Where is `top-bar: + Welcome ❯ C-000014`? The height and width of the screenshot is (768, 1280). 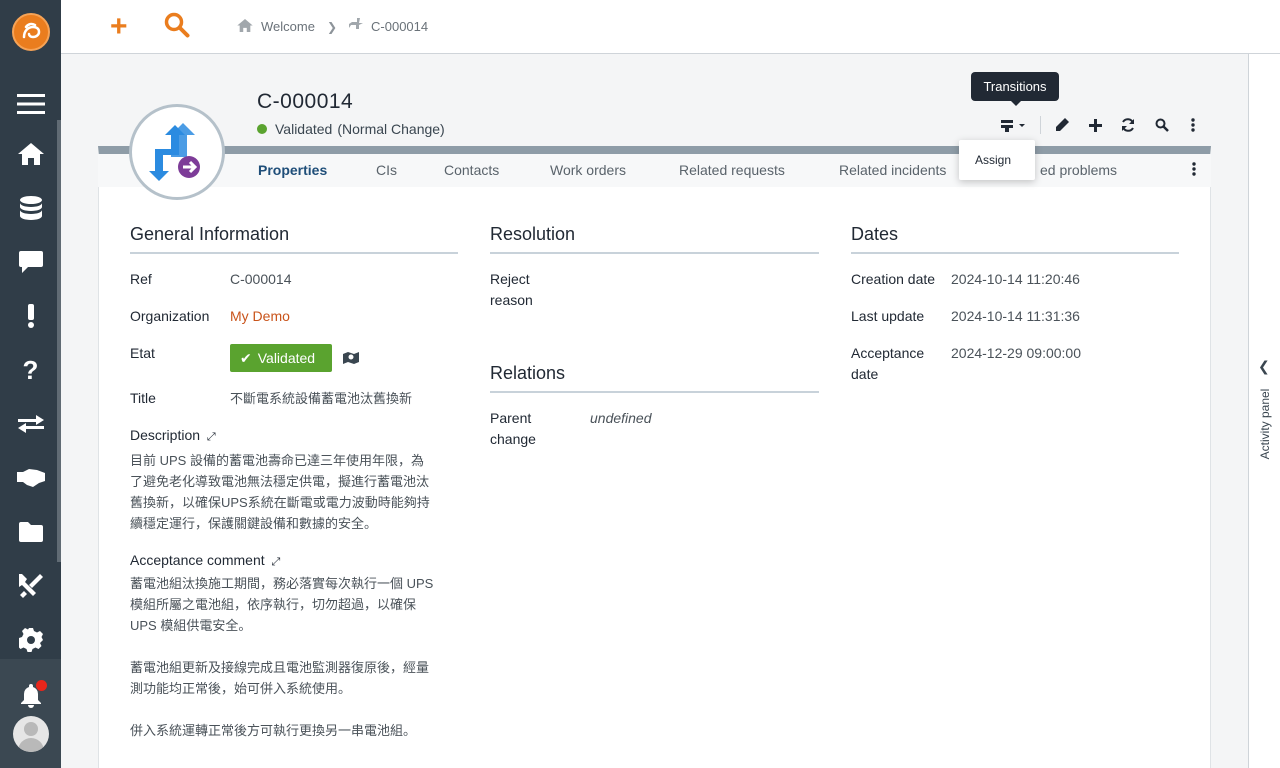
top-bar: + Welcome ❯ C-000014 is located at coordinates (670, 27).